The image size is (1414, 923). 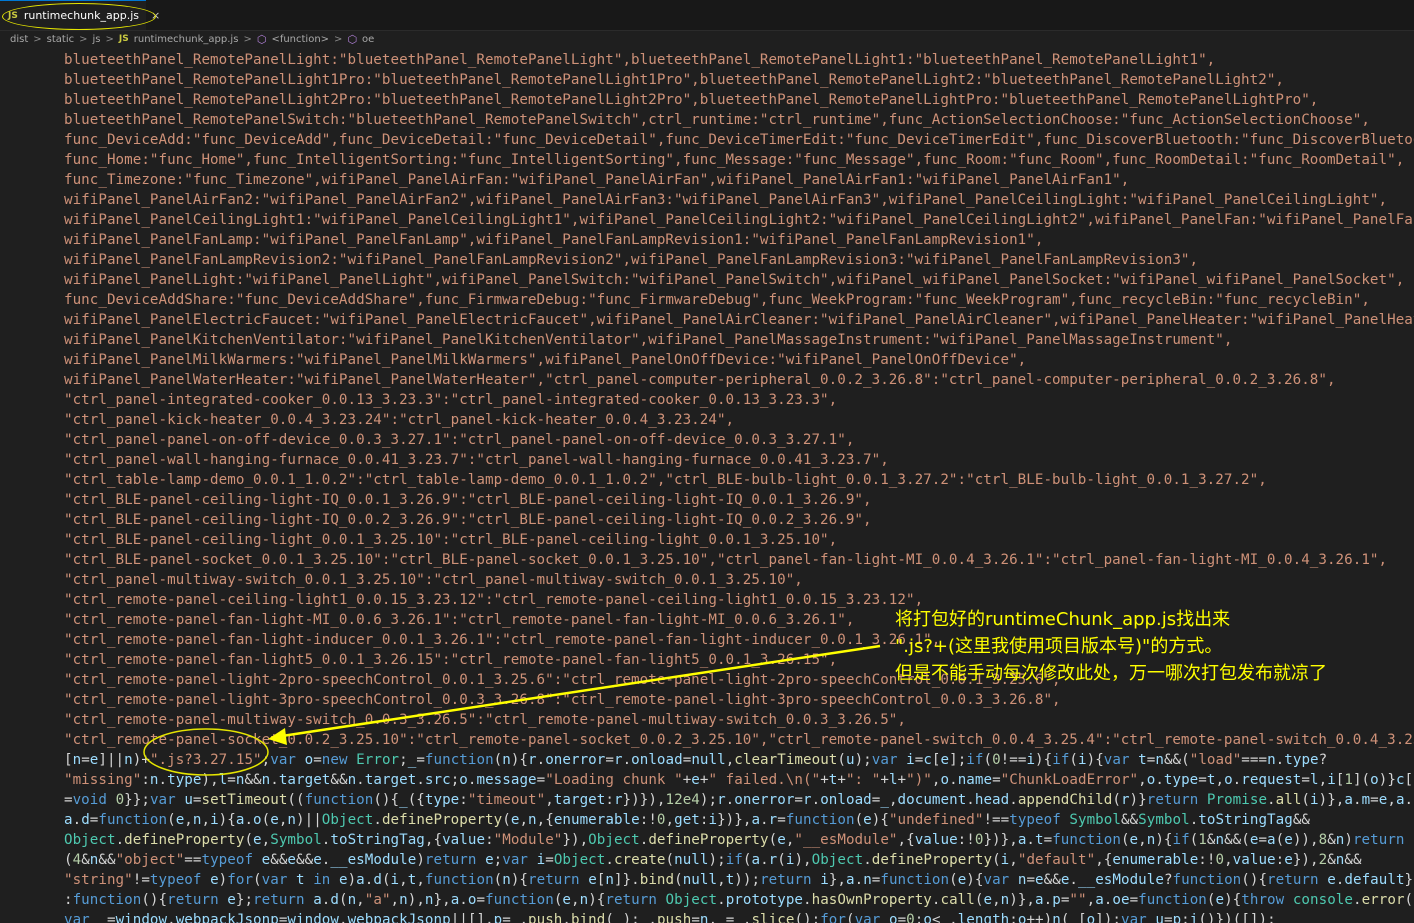 I want to click on tab-runtimechunk-app-js: JS runtimechunk_app.js ×, so click(x=80, y=15).